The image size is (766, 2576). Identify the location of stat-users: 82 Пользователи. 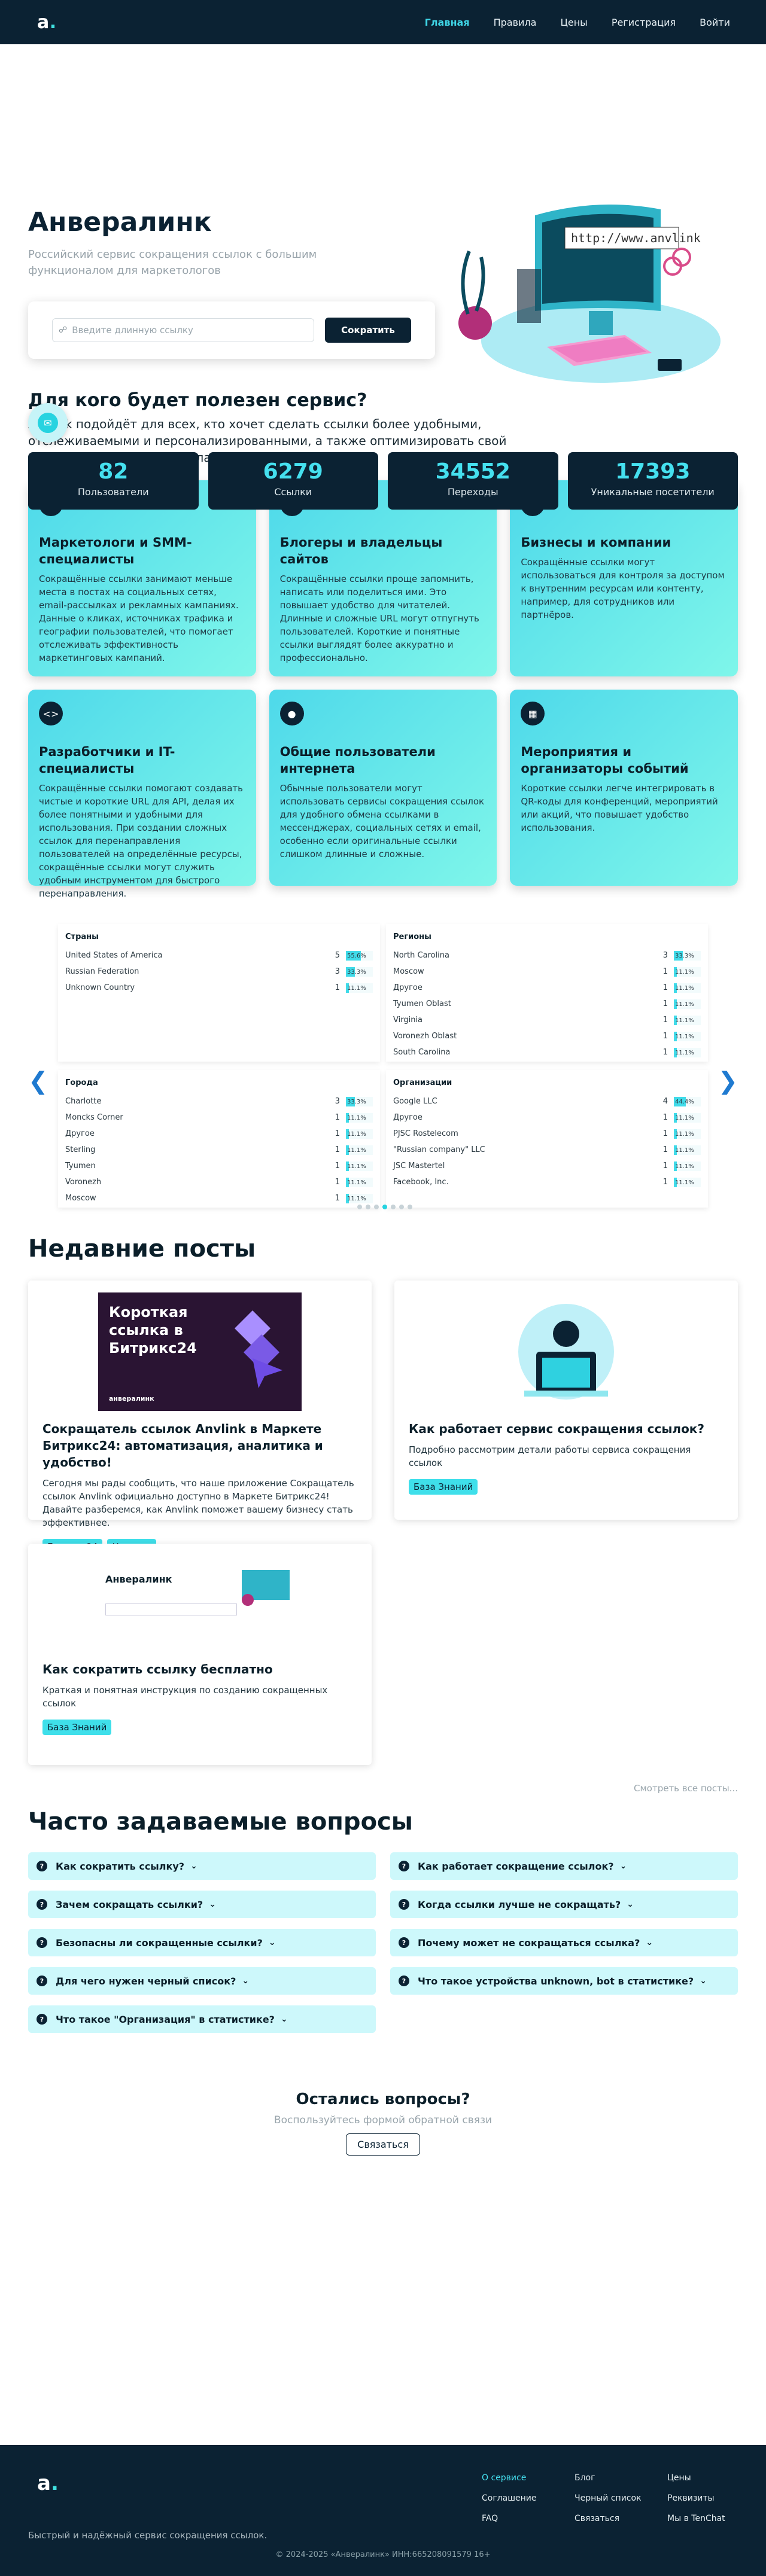
(113, 481).